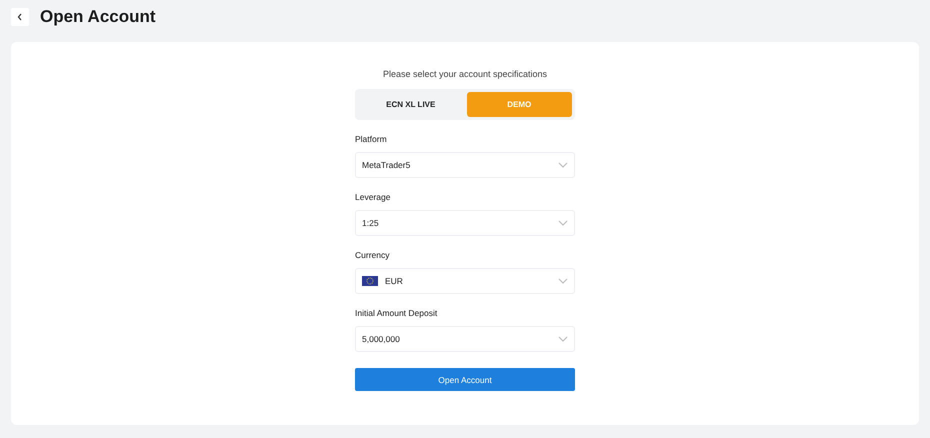  Describe the element at coordinates (465, 74) in the screenshot. I see `prompt-text: Please select your account specifications` at that location.